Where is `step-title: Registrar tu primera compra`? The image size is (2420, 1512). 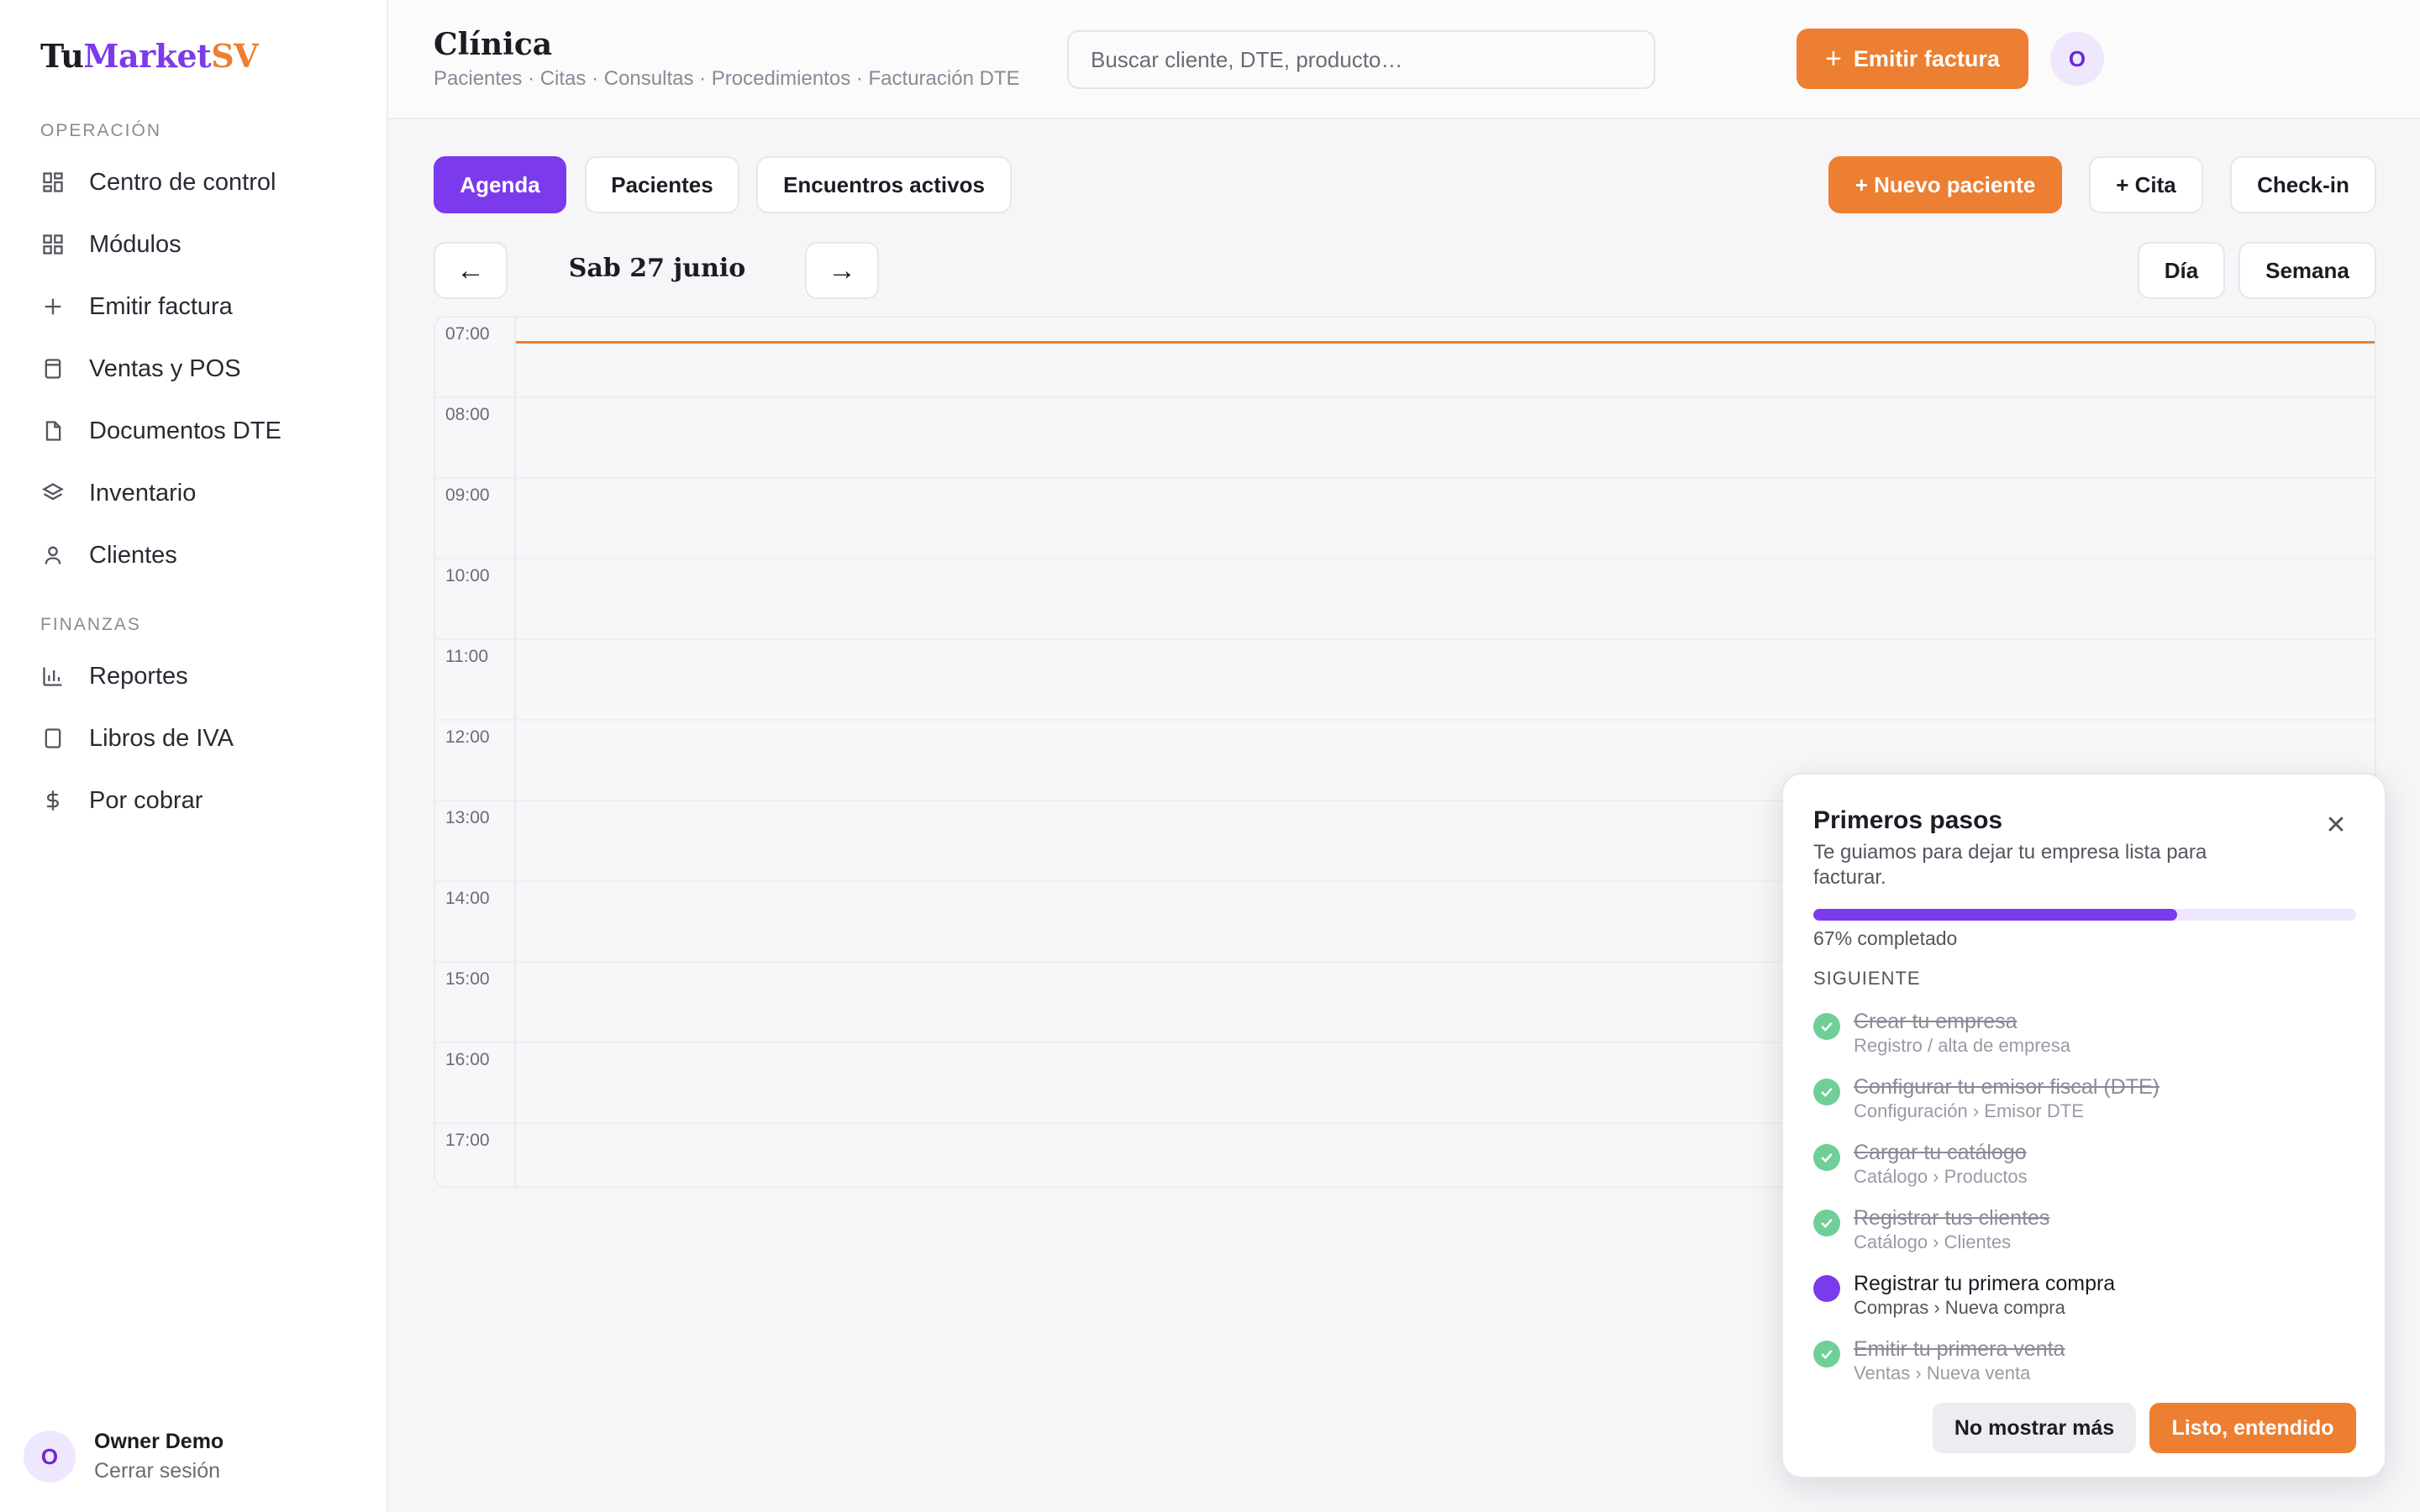
step-title: Registrar tu primera compra is located at coordinates (1985, 1283).